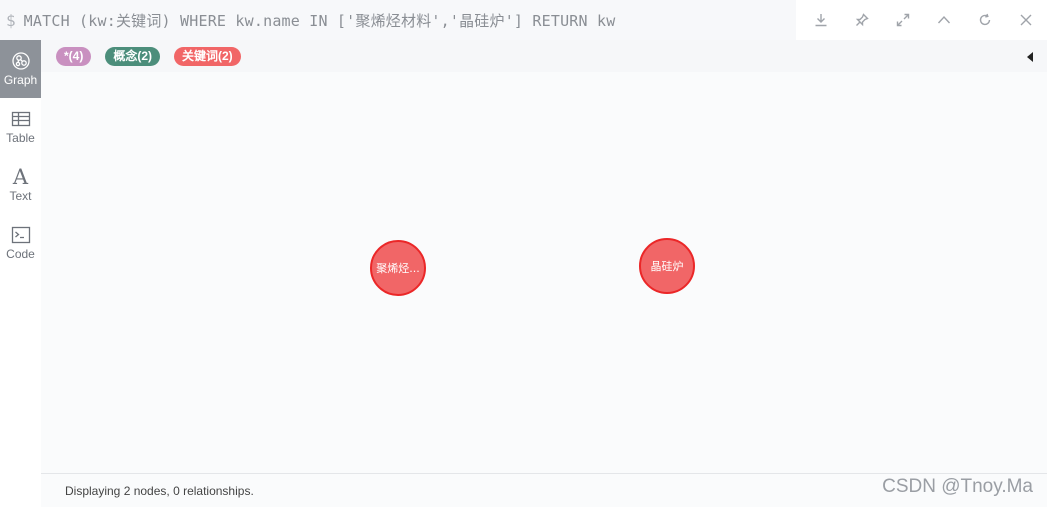 The height and width of the screenshot is (507, 1047). Describe the element at coordinates (20, 80) in the screenshot. I see `view-graph-label: Graph` at that location.